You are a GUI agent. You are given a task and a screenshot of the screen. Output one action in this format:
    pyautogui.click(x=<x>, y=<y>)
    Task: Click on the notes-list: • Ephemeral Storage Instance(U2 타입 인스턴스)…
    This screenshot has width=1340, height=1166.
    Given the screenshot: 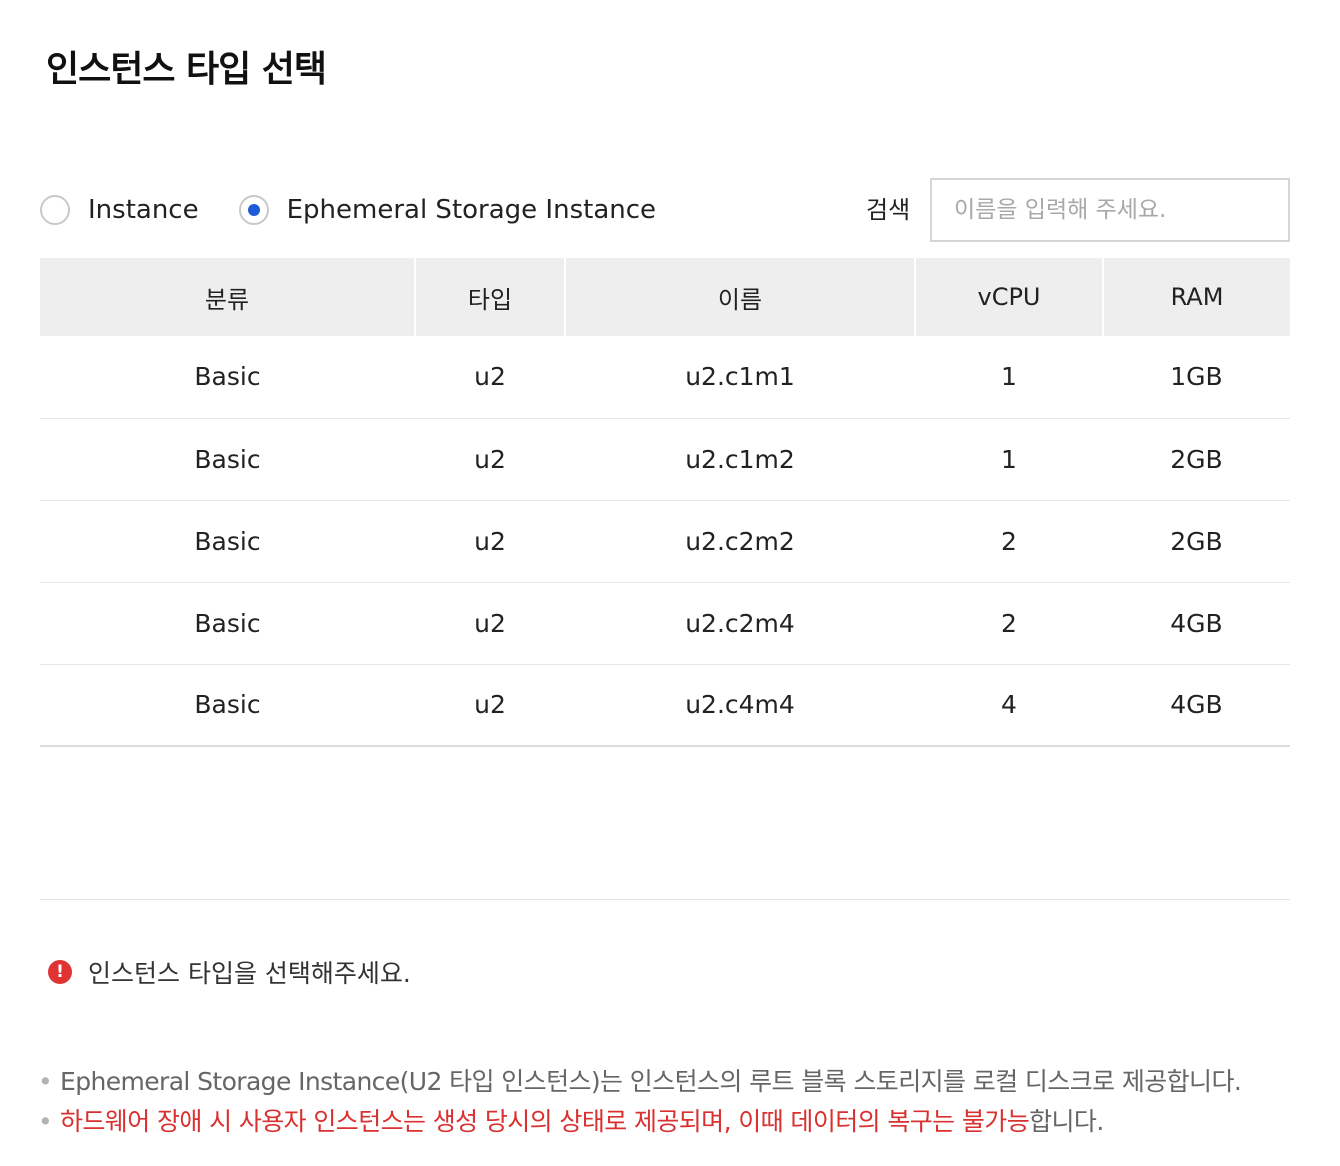 What is the action you would take?
    pyautogui.click(x=673, y=1102)
    